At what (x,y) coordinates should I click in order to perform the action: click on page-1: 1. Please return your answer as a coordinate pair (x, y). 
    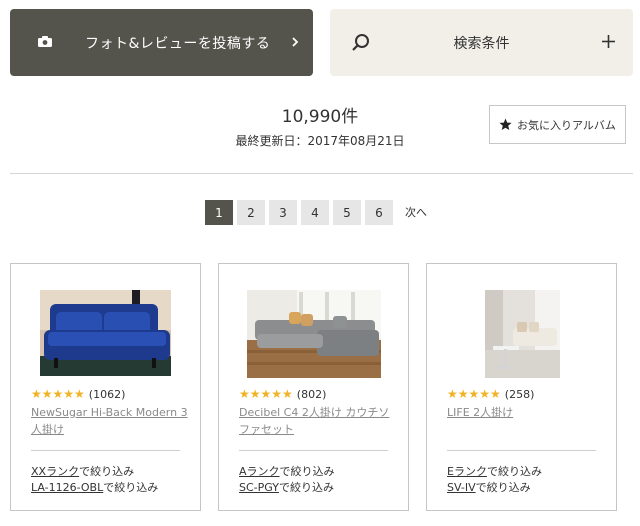
    Looking at the image, I should click on (219, 212).